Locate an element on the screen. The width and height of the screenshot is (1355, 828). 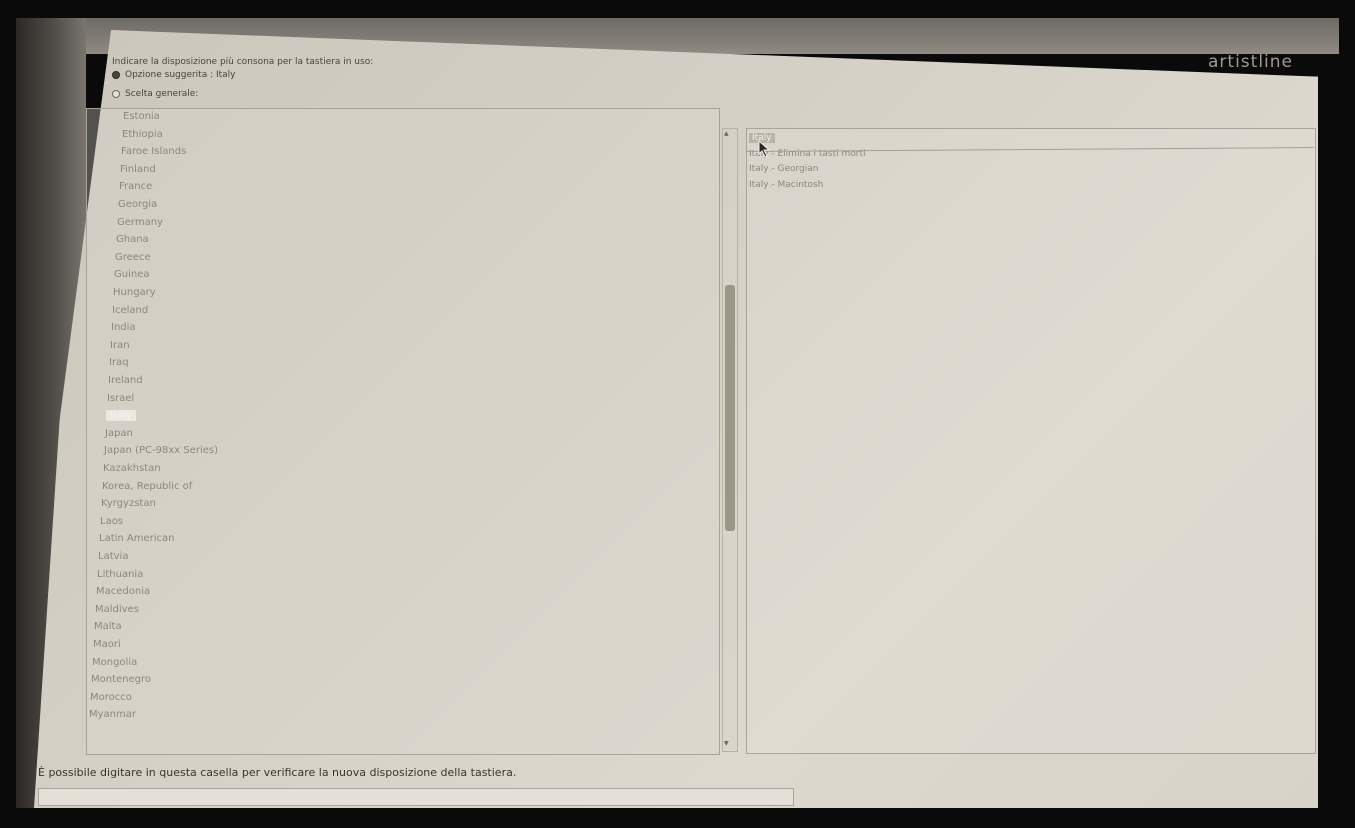
suggested-option-label: Opzione suggerita : Italy is located at coordinates (180, 75).